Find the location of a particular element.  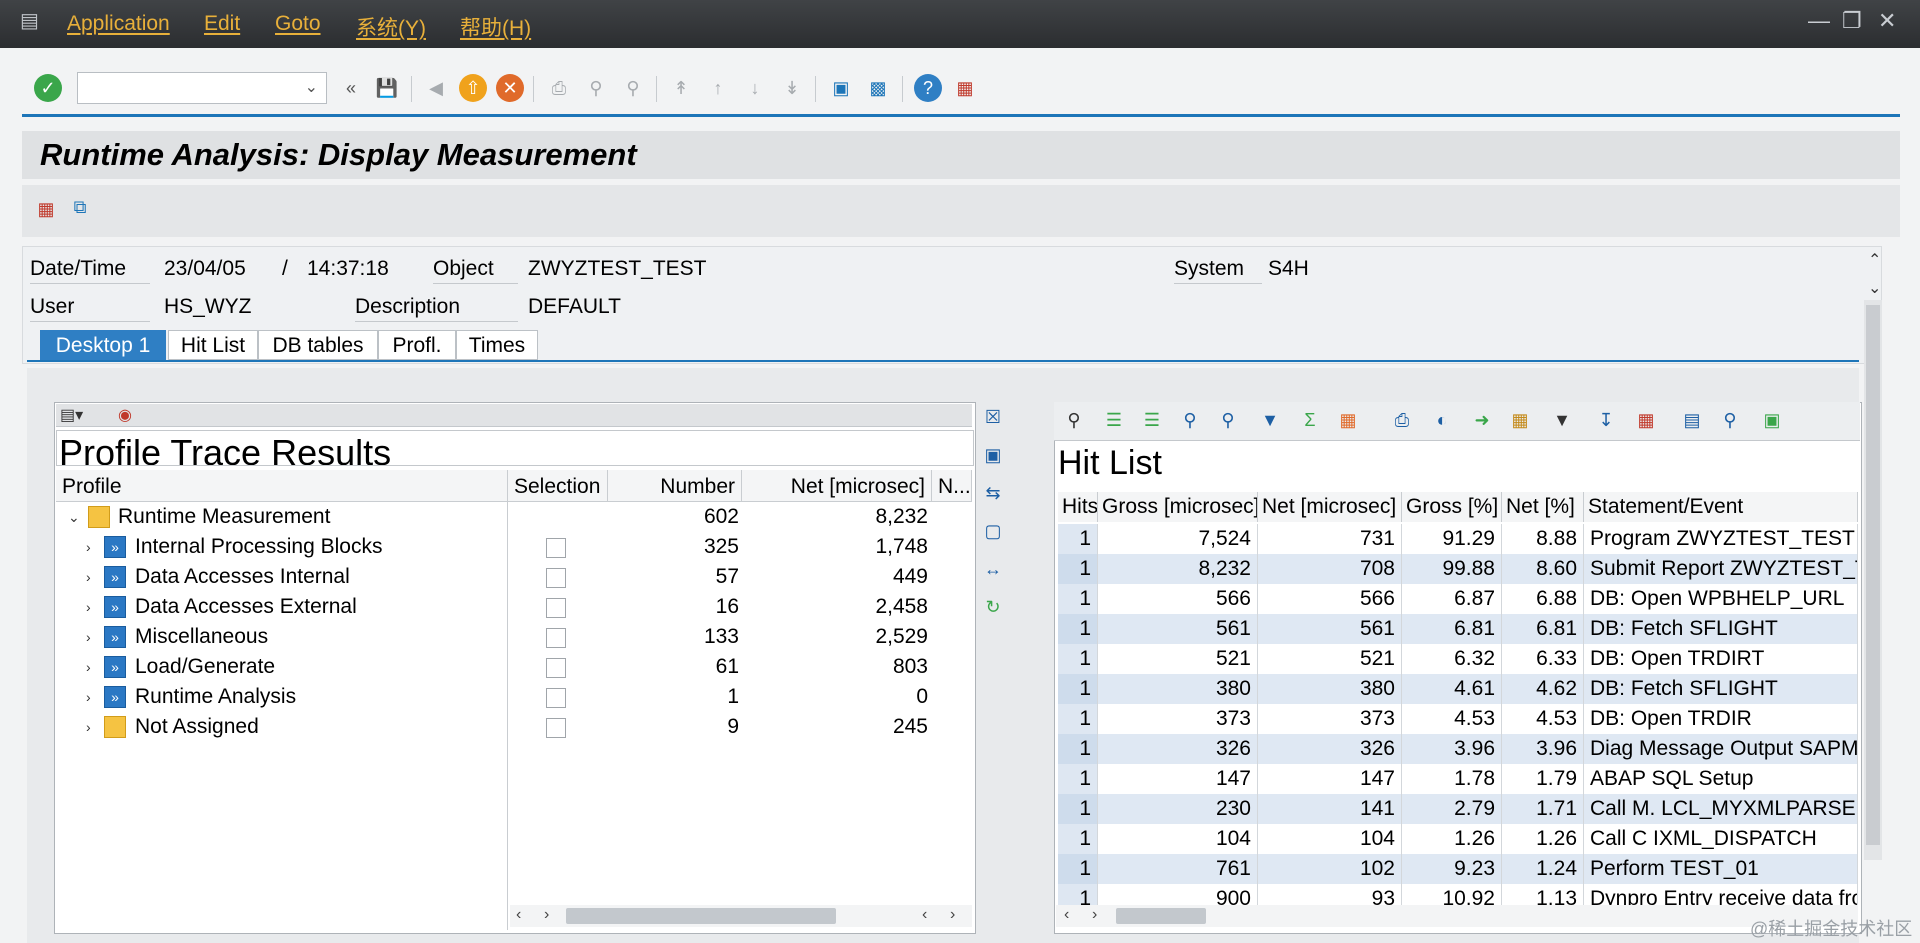

col-net-percent: Net [%] is located at coordinates (1543, 507).